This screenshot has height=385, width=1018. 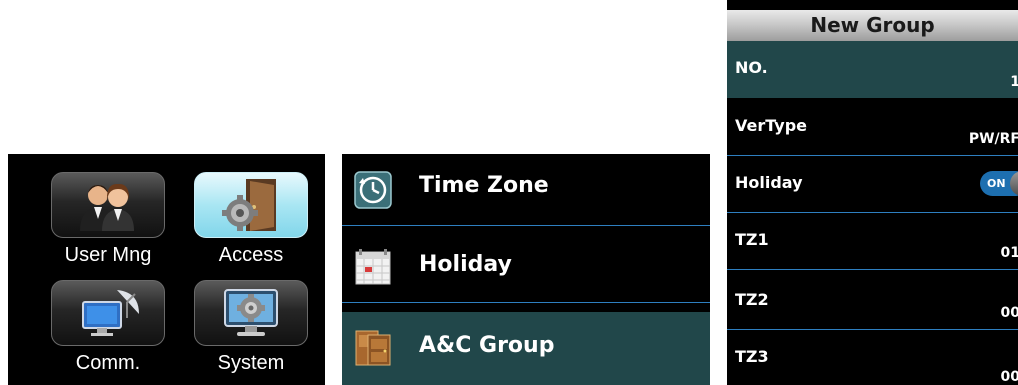 I want to click on field-row-tz2: TZ2 00, so click(x=872, y=301).